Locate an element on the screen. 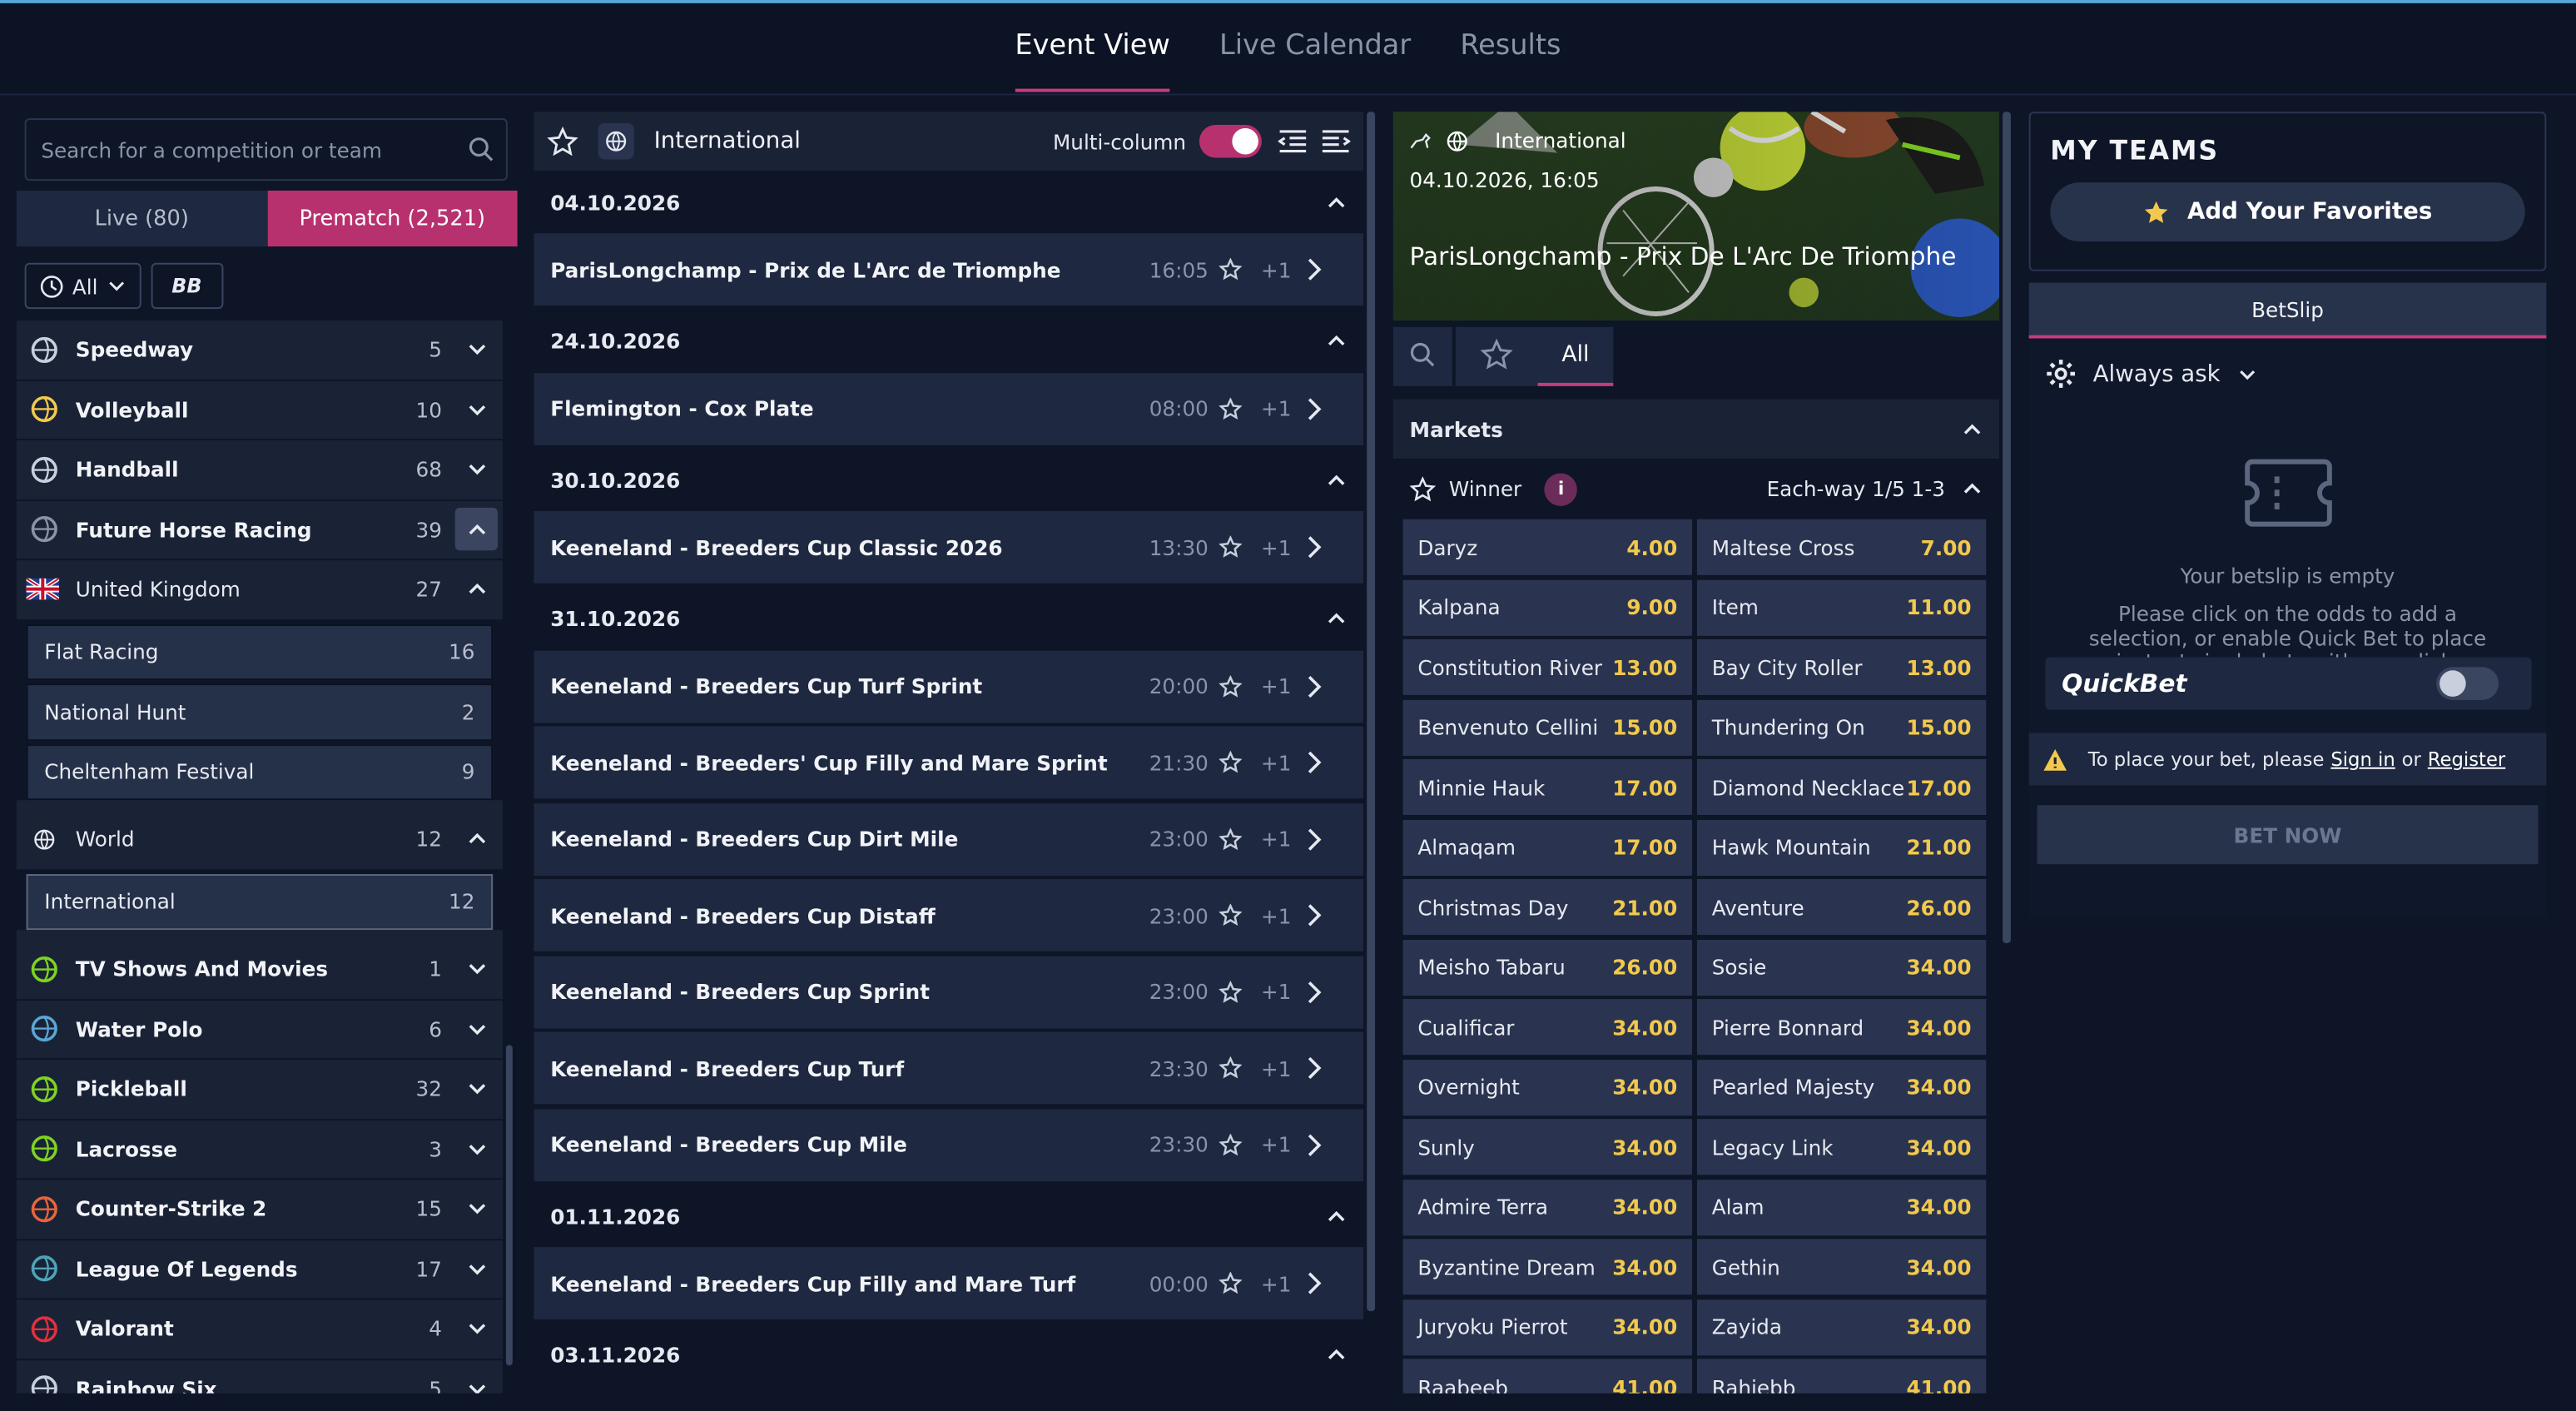 The height and width of the screenshot is (1411, 2576). search-icon is located at coordinates (482, 149).